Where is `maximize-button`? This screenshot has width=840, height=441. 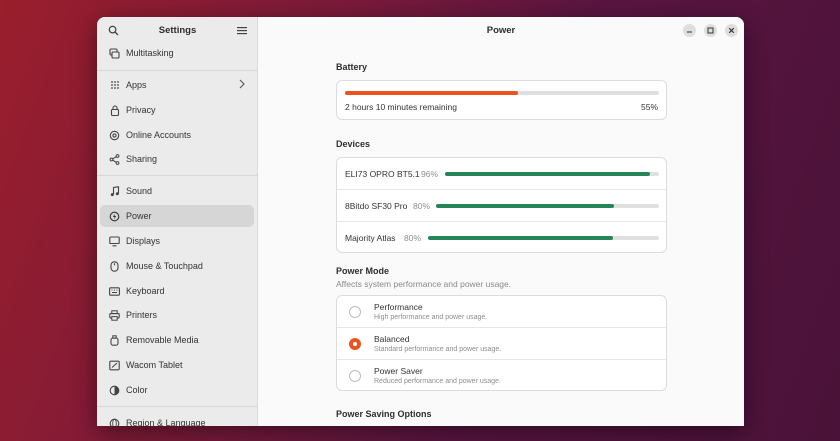 maximize-button is located at coordinates (710, 30).